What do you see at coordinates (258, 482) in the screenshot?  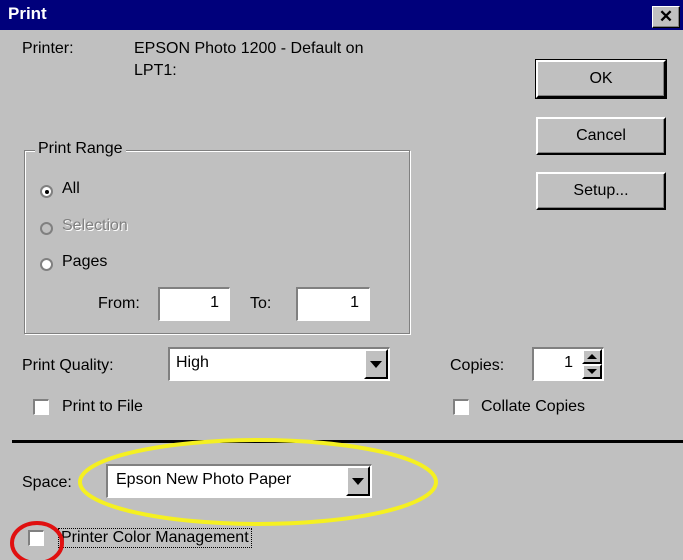 I see `yellow-highlight-ellipse` at bounding box center [258, 482].